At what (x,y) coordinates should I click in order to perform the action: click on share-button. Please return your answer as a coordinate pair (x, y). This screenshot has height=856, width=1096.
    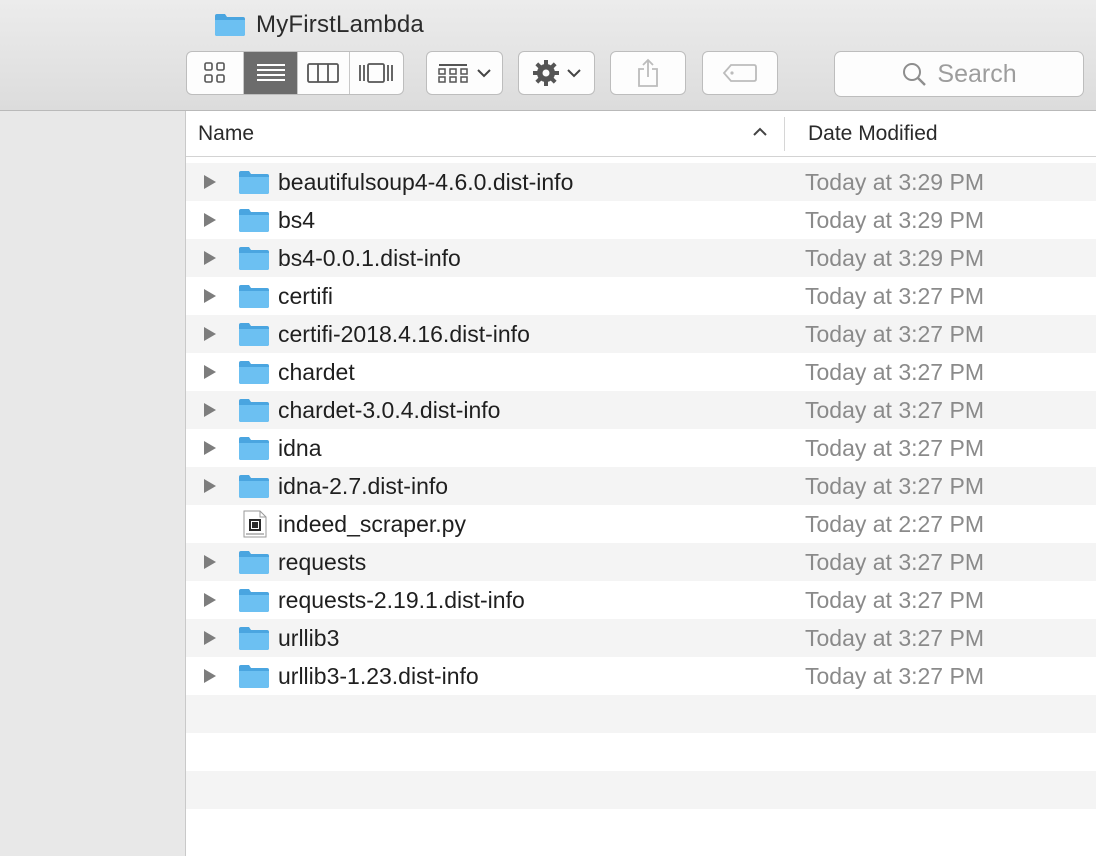
    Looking at the image, I should click on (648, 73).